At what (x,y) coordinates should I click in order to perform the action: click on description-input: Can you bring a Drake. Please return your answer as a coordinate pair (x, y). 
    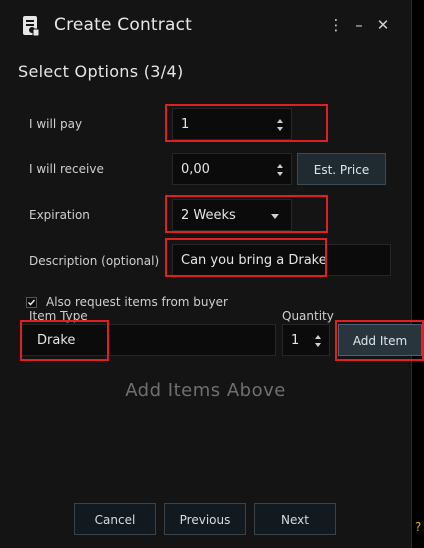
    Looking at the image, I should click on (281, 260).